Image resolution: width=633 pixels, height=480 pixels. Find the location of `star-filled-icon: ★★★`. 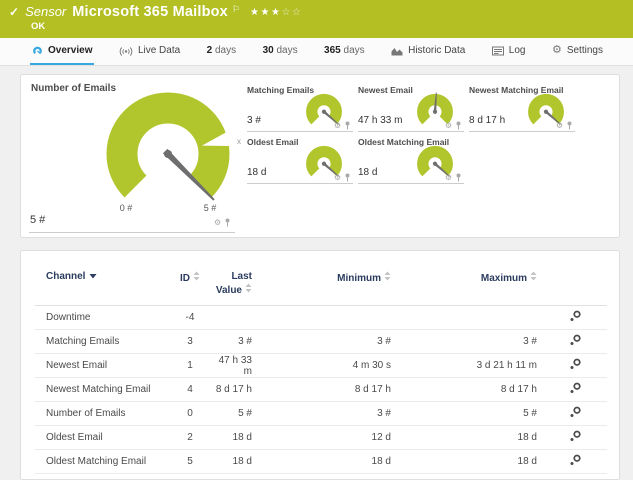

star-filled-icon: ★★★ is located at coordinates (265, 12).